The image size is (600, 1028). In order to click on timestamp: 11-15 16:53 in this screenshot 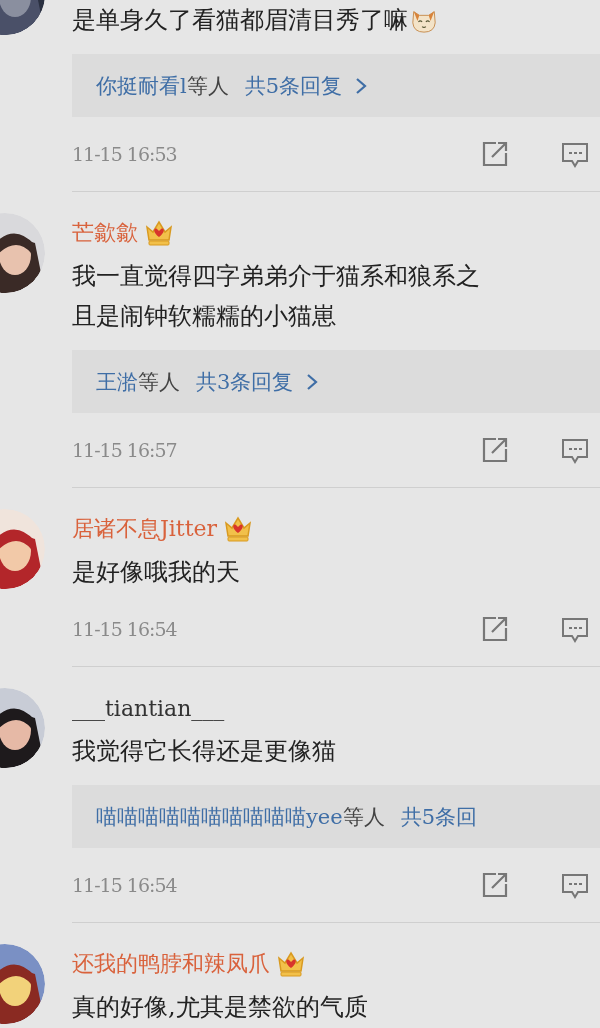, I will do `click(125, 154)`.